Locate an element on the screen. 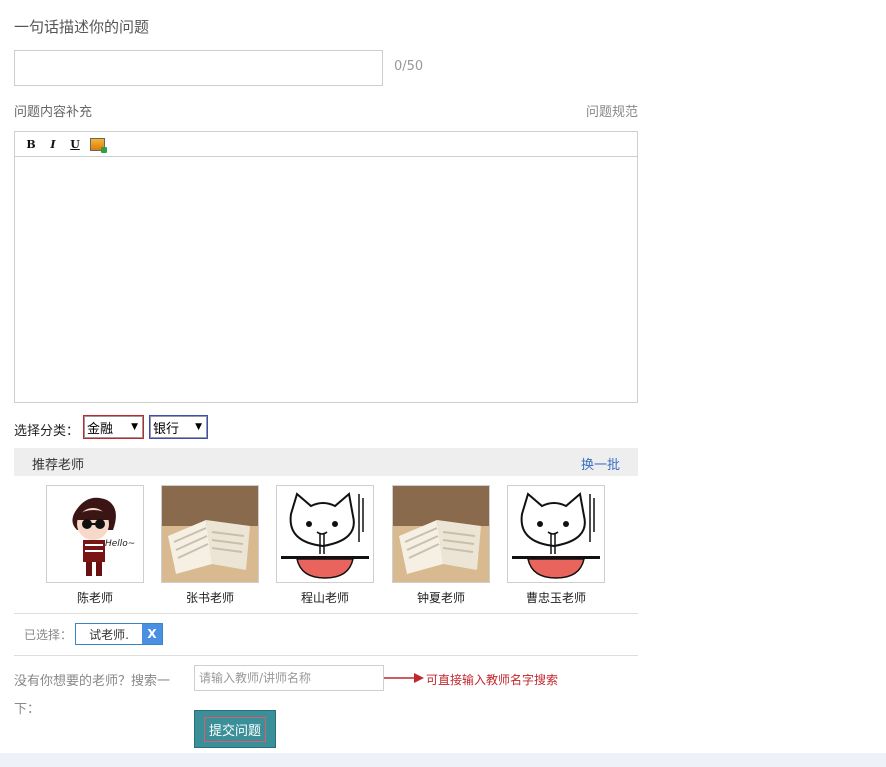 This screenshot has height=767, width=886. teacher-card: Hello~ 陈老师 is located at coordinates (95, 545).